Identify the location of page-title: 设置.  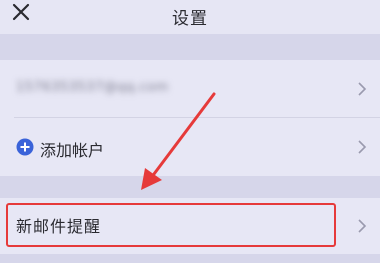
(190, 19).